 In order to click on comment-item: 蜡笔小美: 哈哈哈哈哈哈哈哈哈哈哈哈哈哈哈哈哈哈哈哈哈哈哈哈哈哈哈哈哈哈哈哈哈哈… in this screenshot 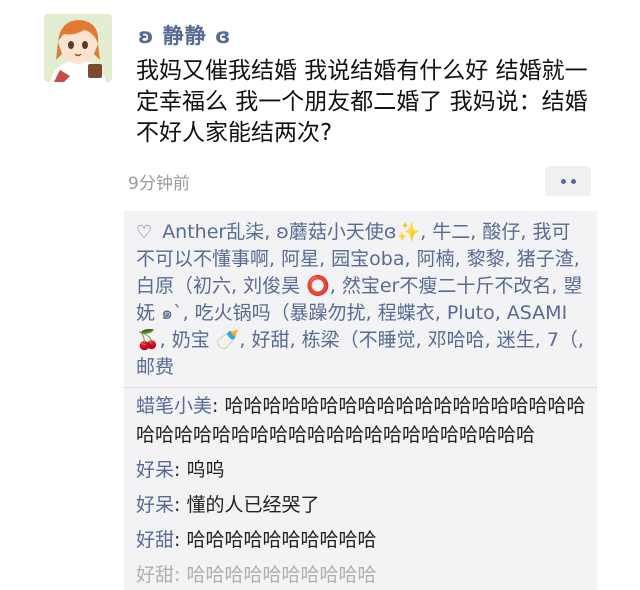, I will do `click(361, 421)`.